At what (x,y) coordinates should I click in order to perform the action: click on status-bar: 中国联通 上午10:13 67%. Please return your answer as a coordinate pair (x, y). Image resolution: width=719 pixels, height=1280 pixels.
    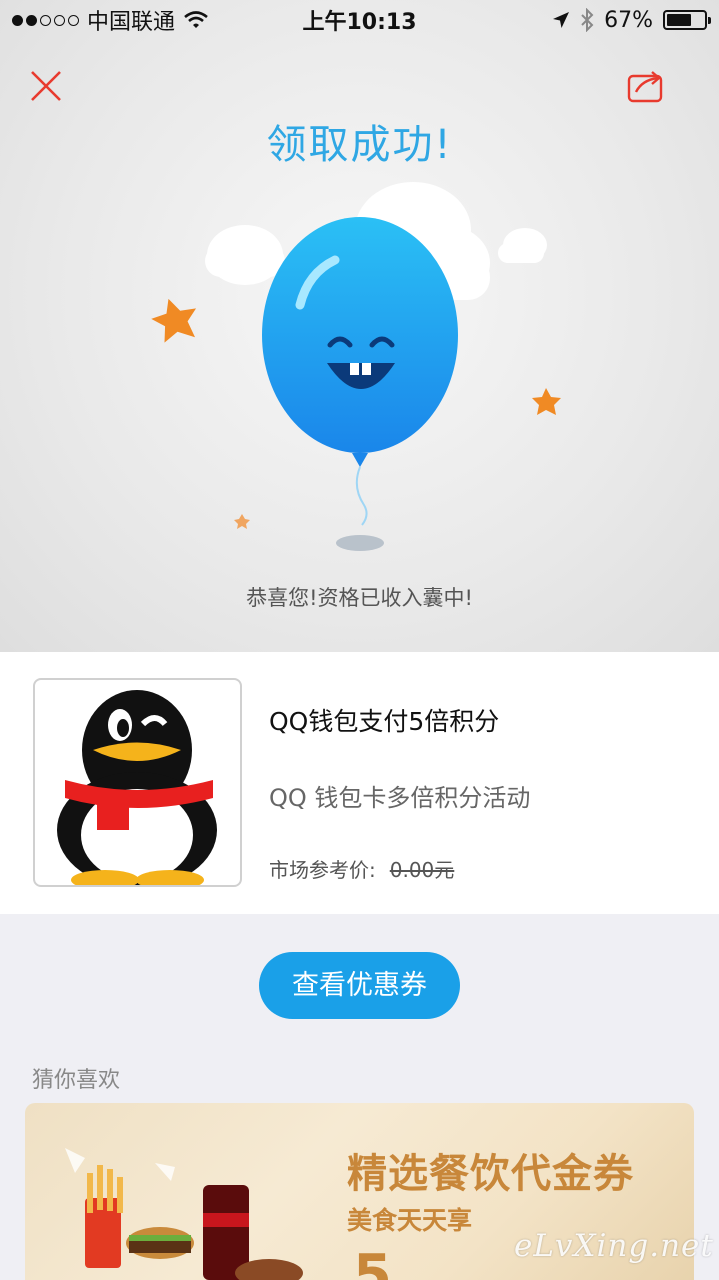
    Looking at the image, I should click on (359, 20).